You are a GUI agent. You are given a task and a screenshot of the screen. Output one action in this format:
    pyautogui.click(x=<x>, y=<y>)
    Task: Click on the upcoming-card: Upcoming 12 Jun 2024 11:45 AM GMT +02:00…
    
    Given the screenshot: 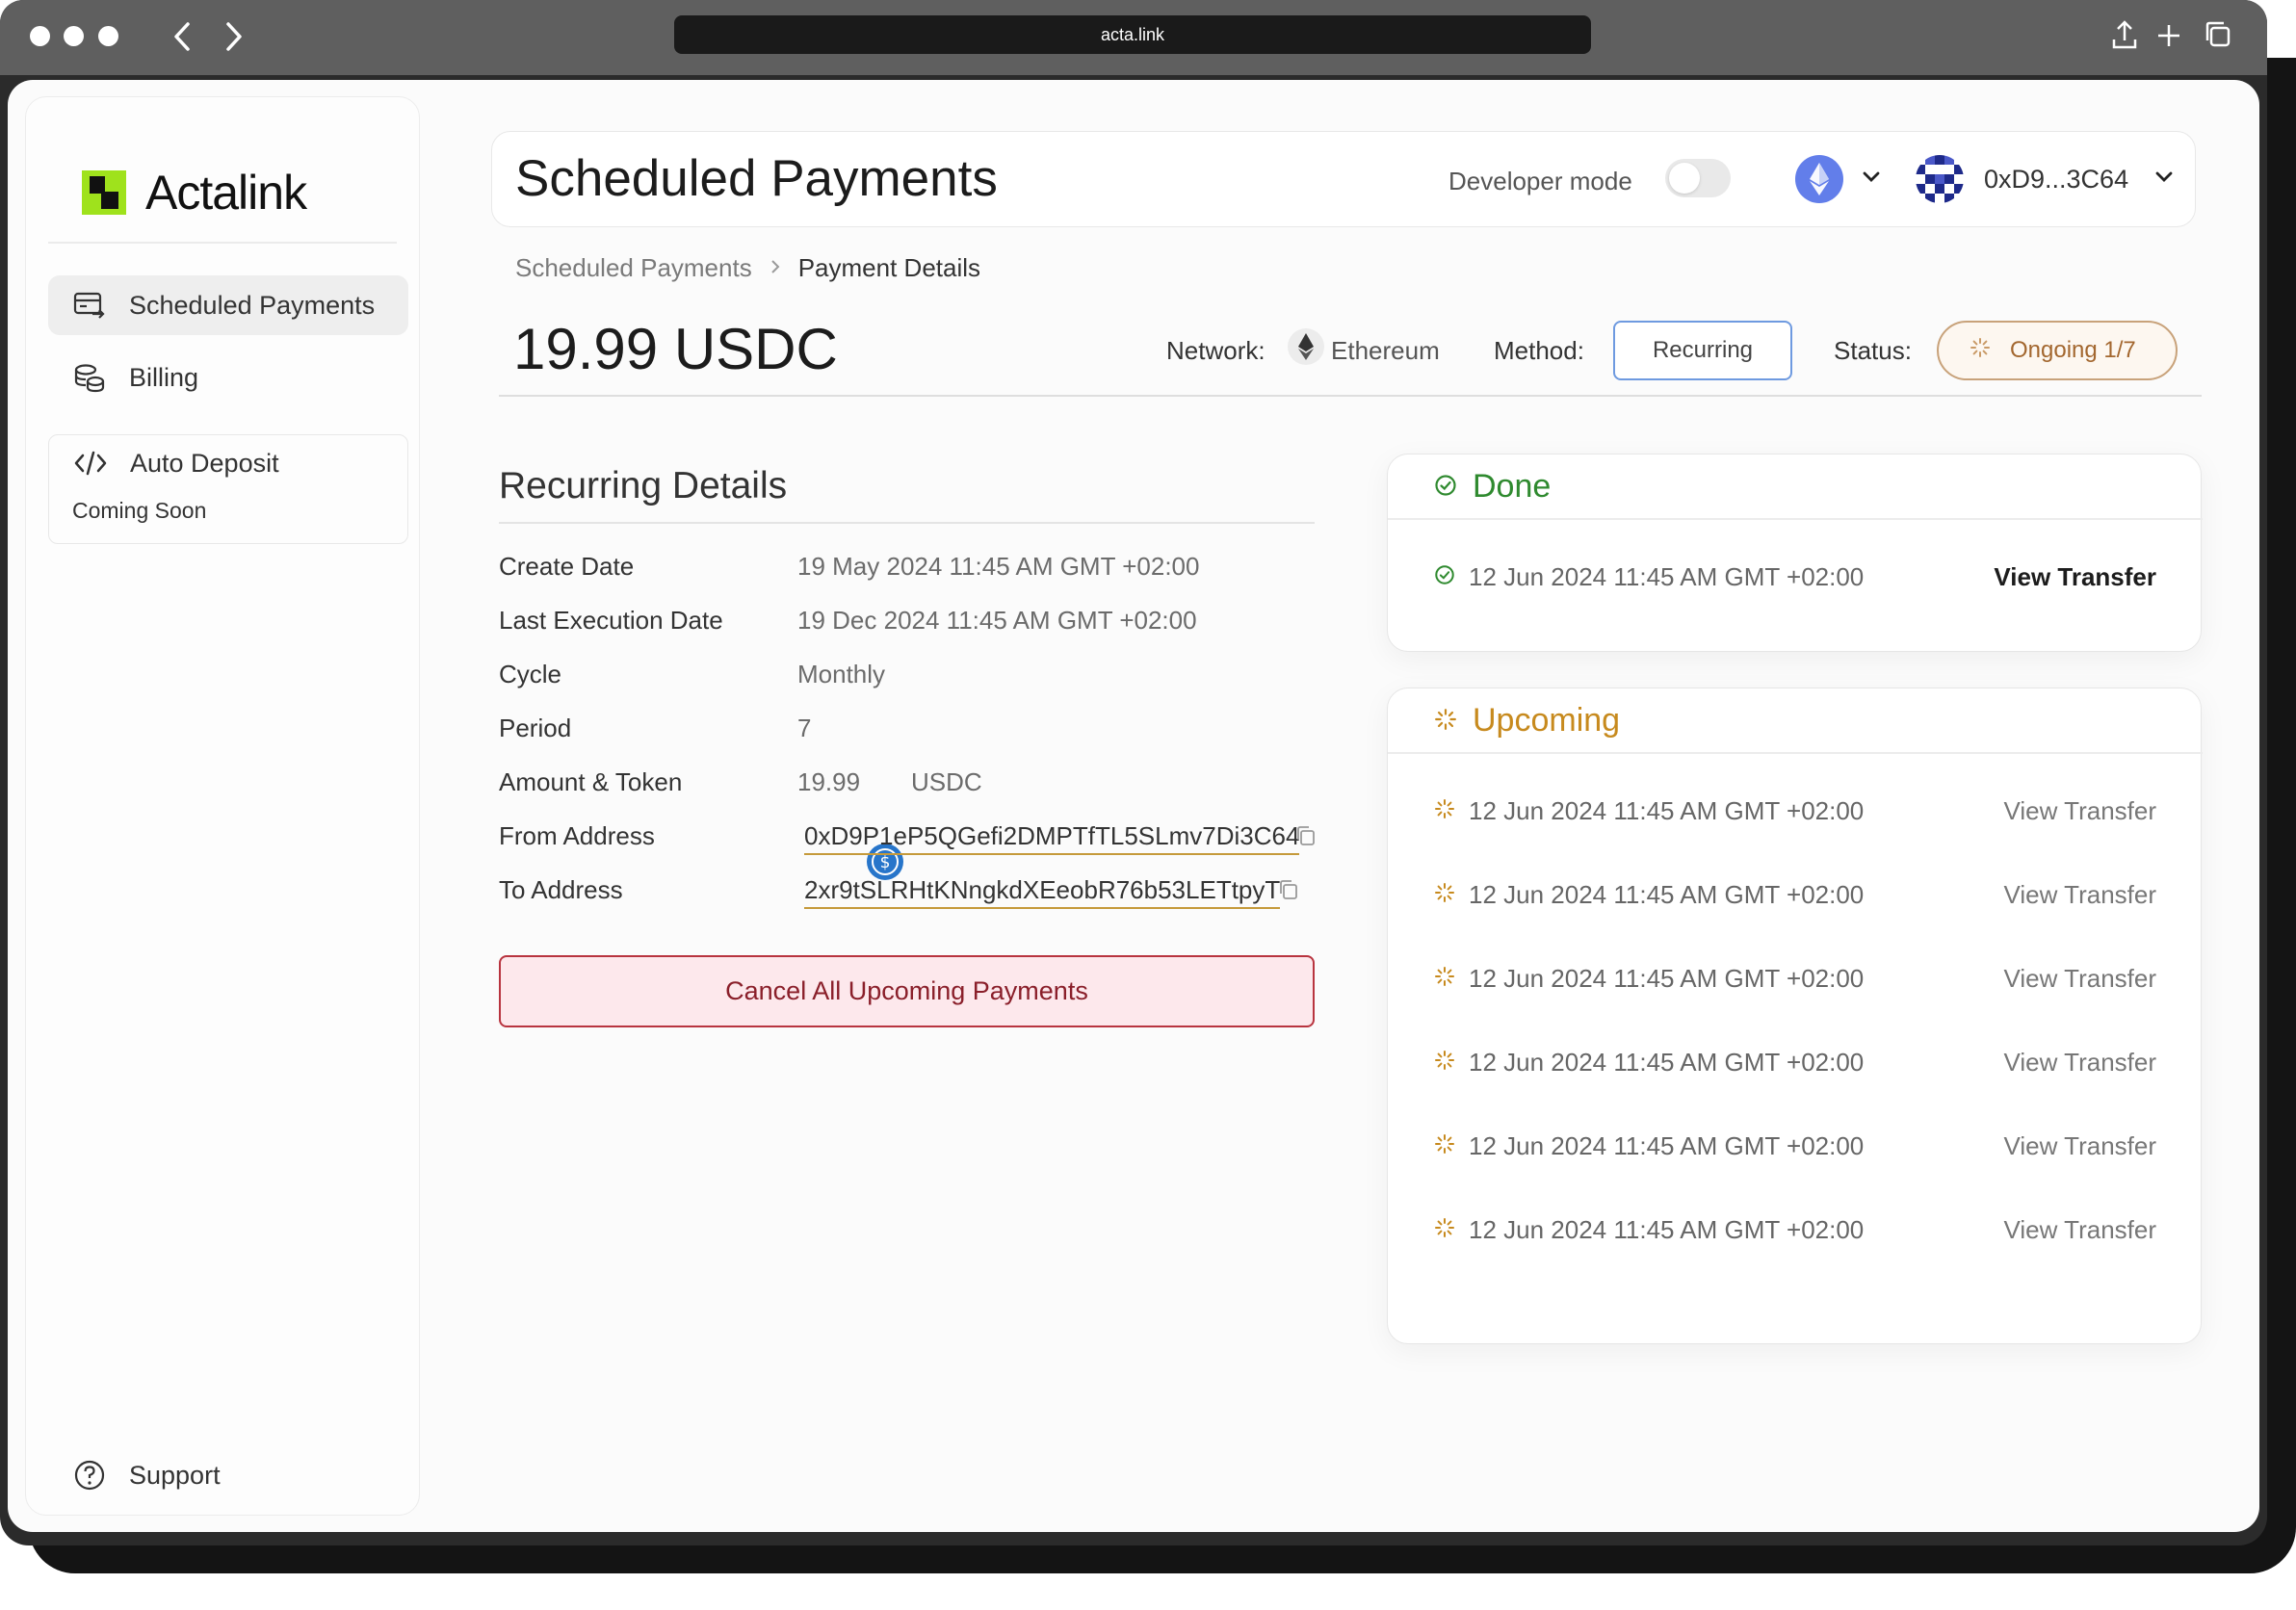 What is the action you would take?
    pyautogui.click(x=1795, y=1016)
    